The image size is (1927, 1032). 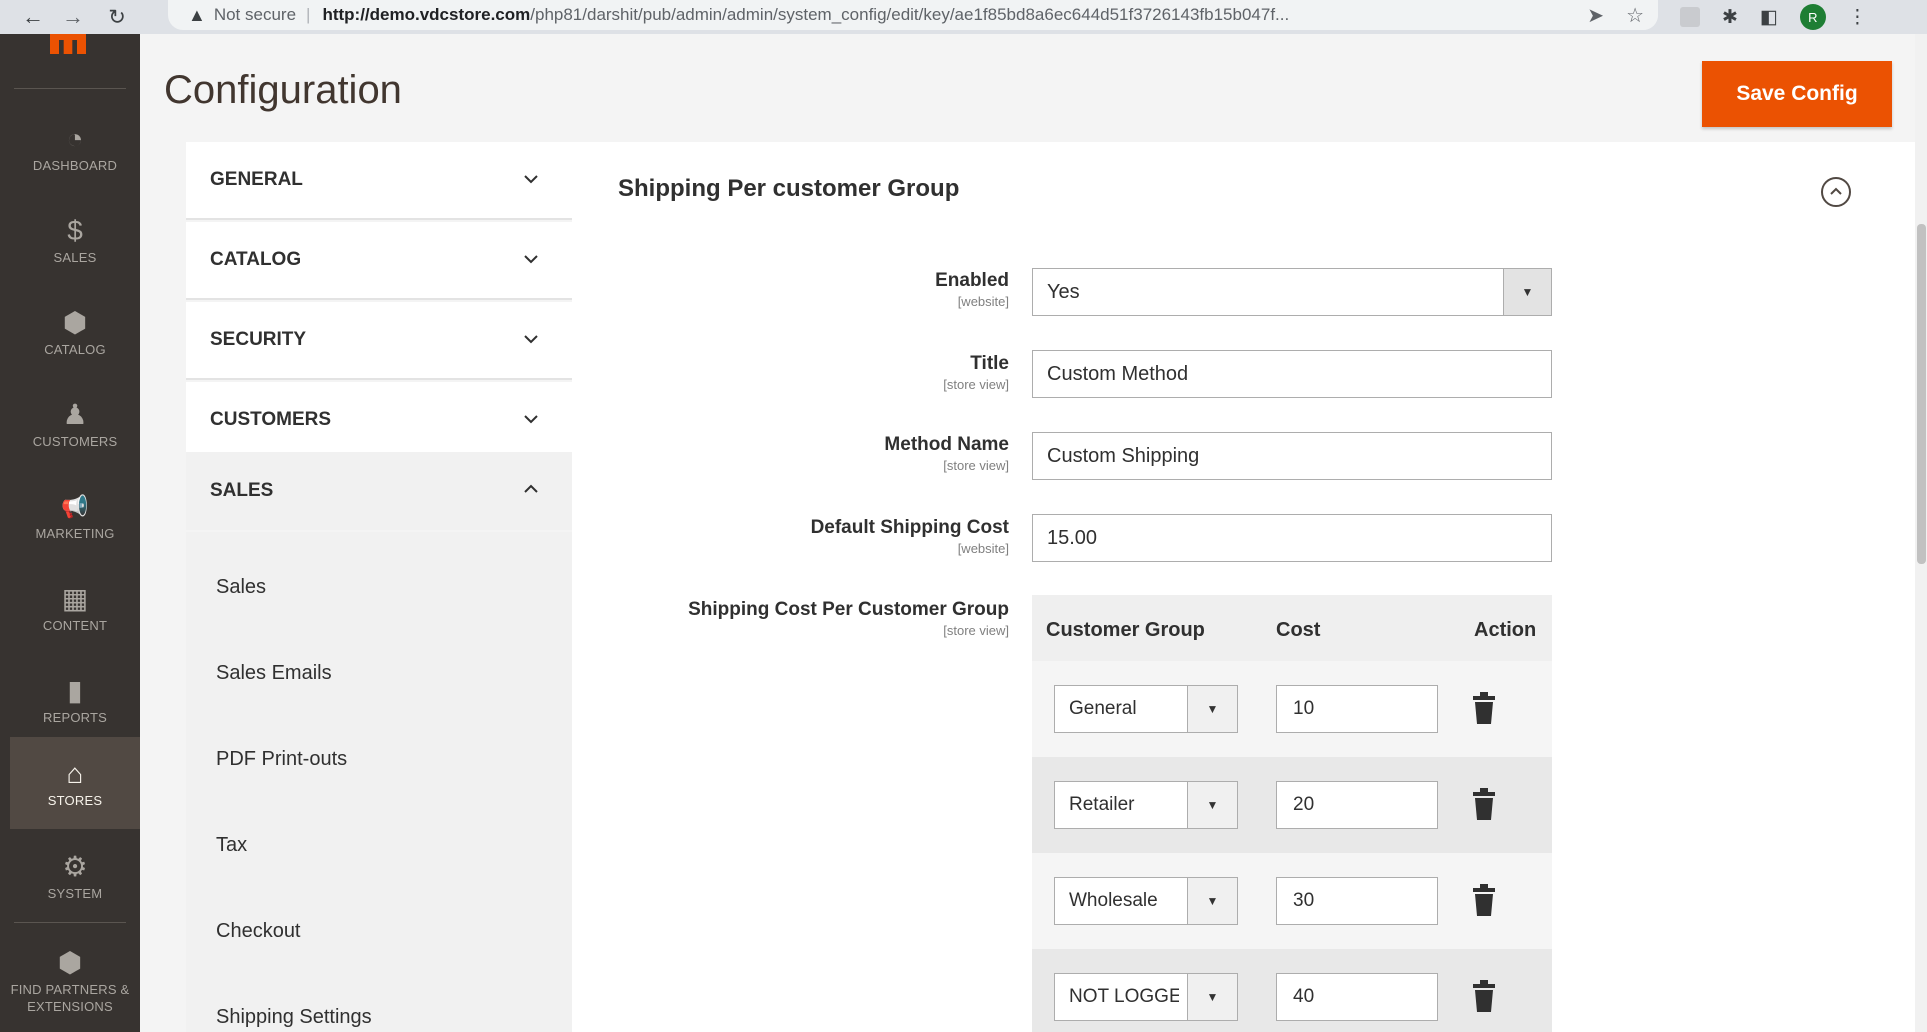 I want to click on table-row: Wholesale ▼ 30, so click(x=1292, y=901).